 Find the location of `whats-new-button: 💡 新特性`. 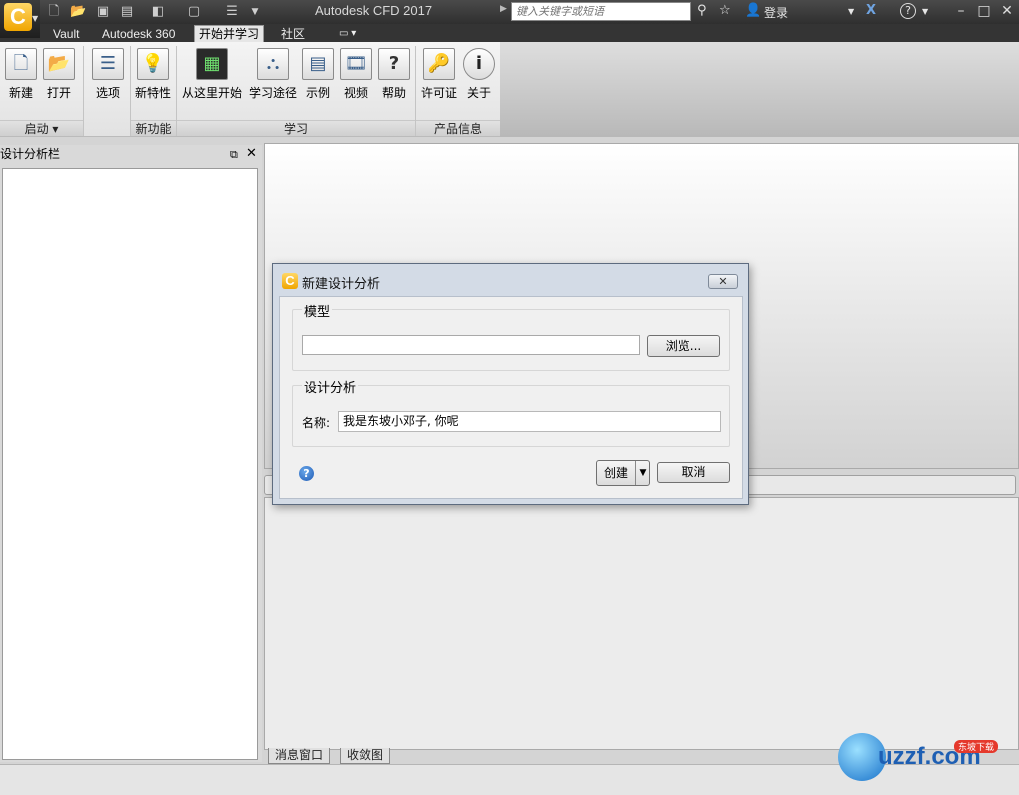

whats-new-button: 💡 新特性 is located at coordinates (153, 74).